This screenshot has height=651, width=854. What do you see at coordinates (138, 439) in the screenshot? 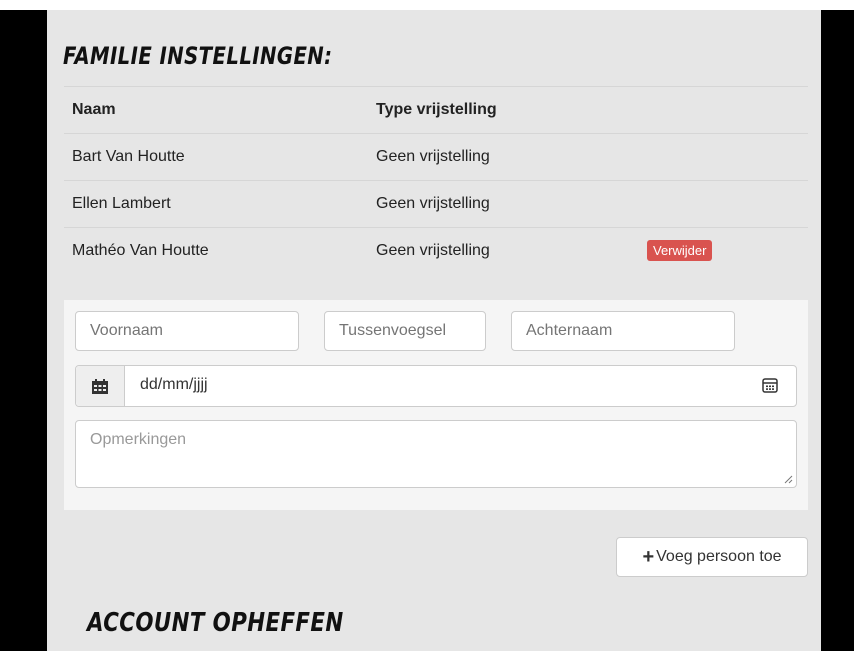
I see `remarks-placeholder: Opmerkingen` at bounding box center [138, 439].